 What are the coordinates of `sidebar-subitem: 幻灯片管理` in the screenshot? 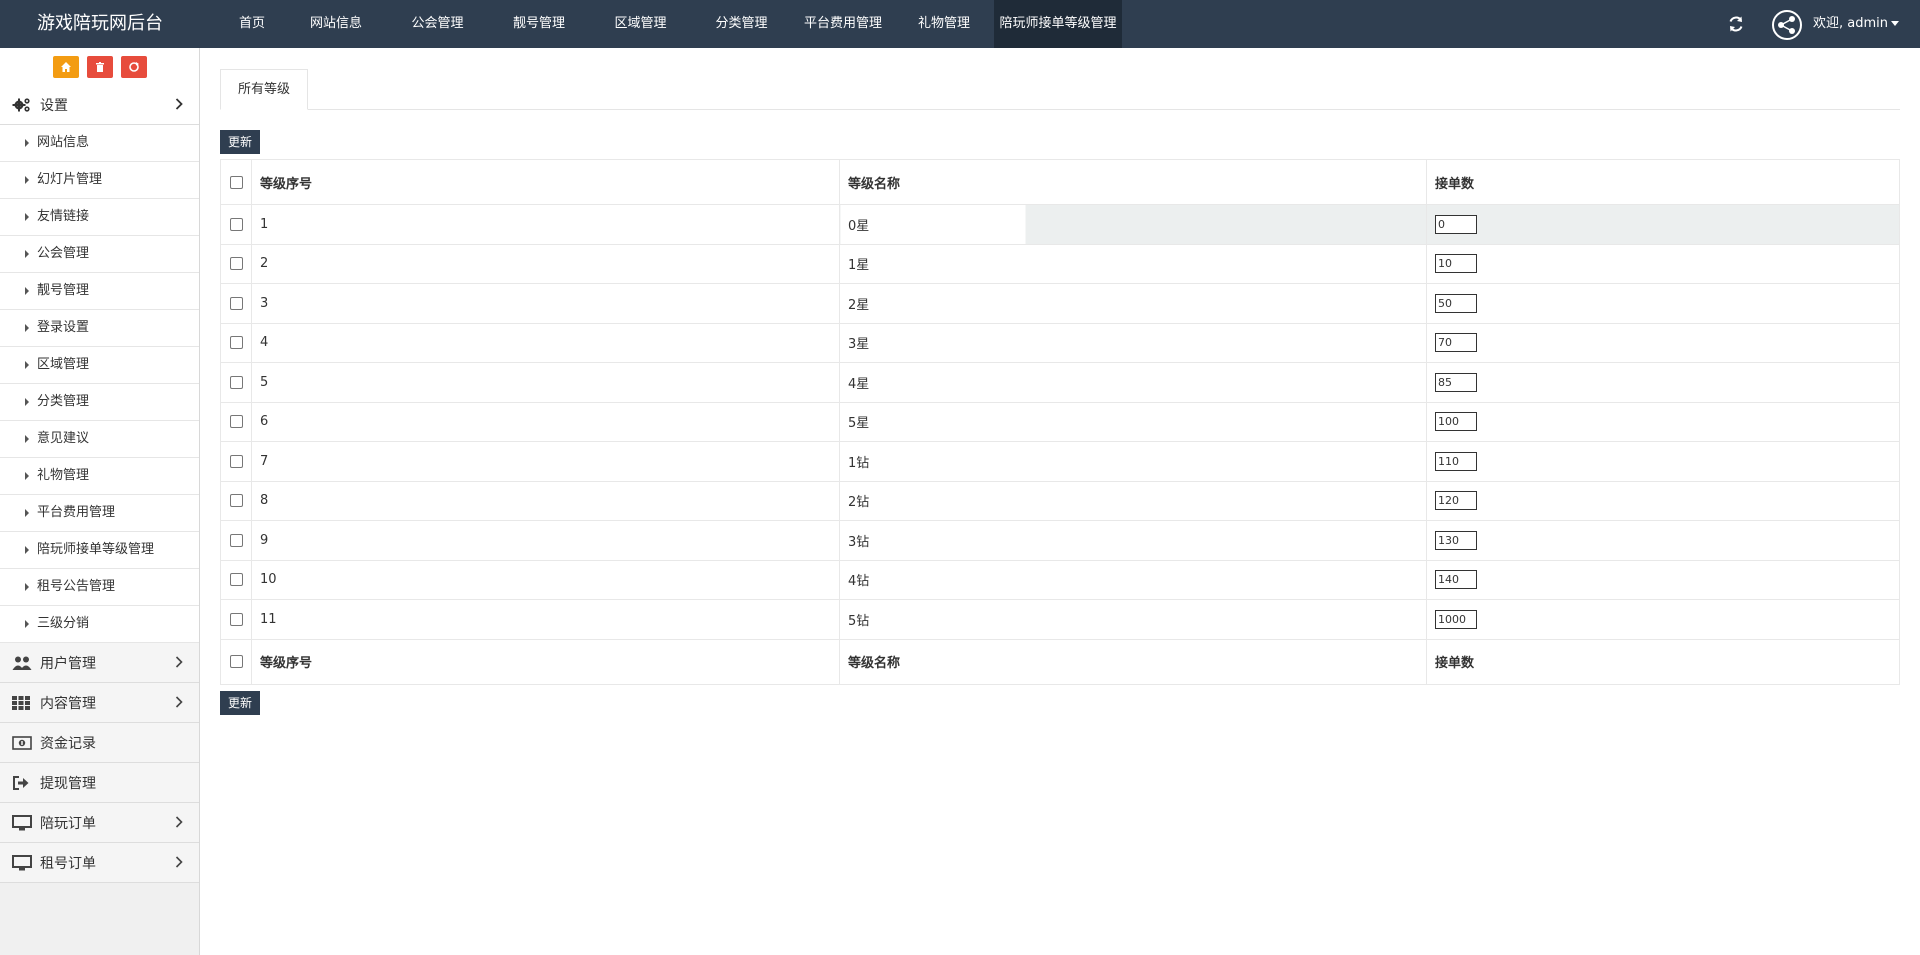 It's located at (99, 180).